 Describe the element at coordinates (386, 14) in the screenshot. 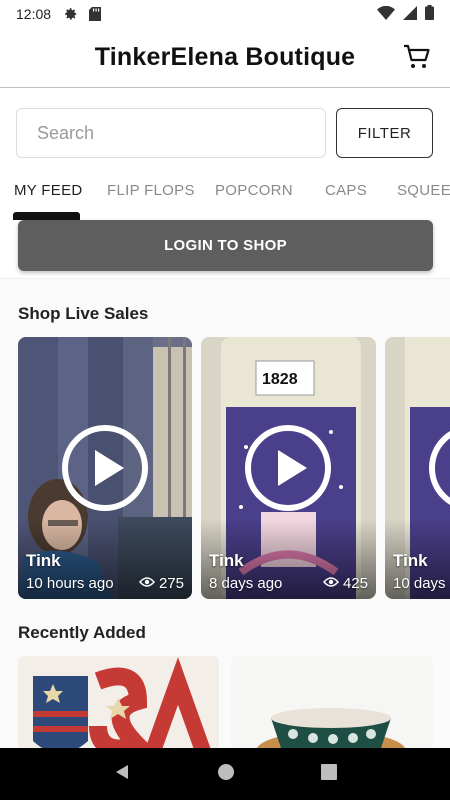

I see `wifi-icon` at that location.